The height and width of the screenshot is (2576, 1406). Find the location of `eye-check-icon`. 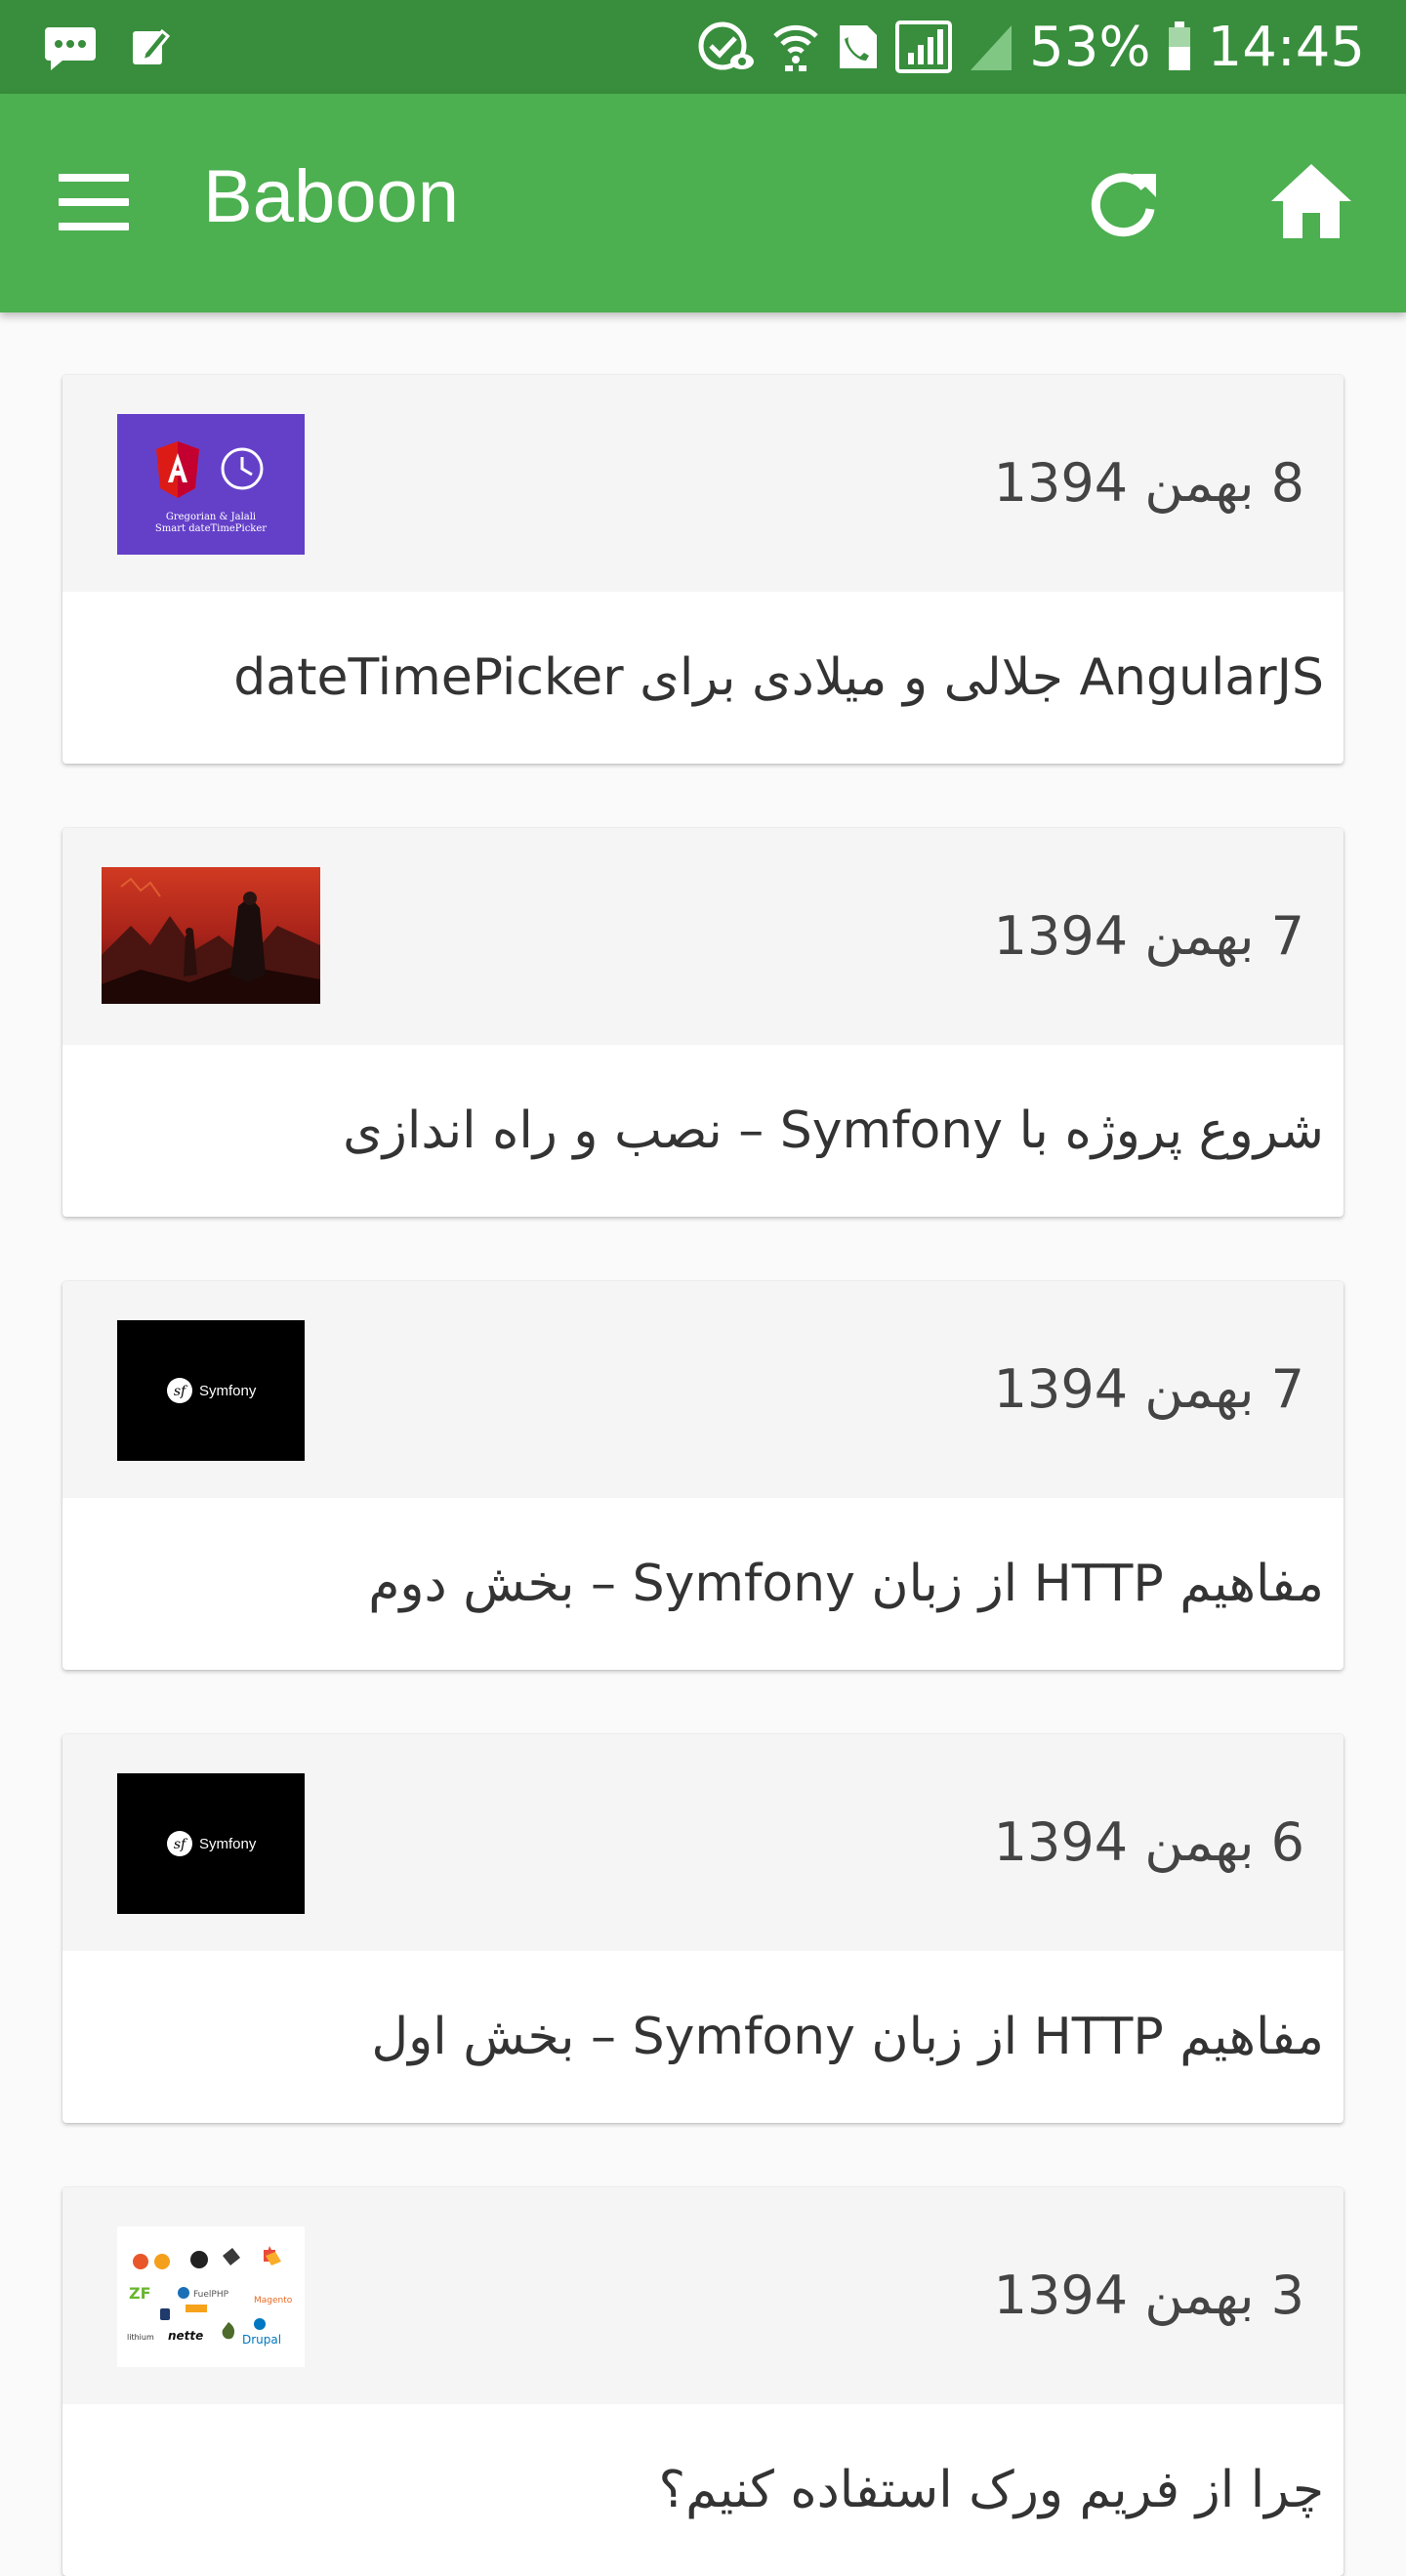

eye-check-icon is located at coordinates (726, 47).